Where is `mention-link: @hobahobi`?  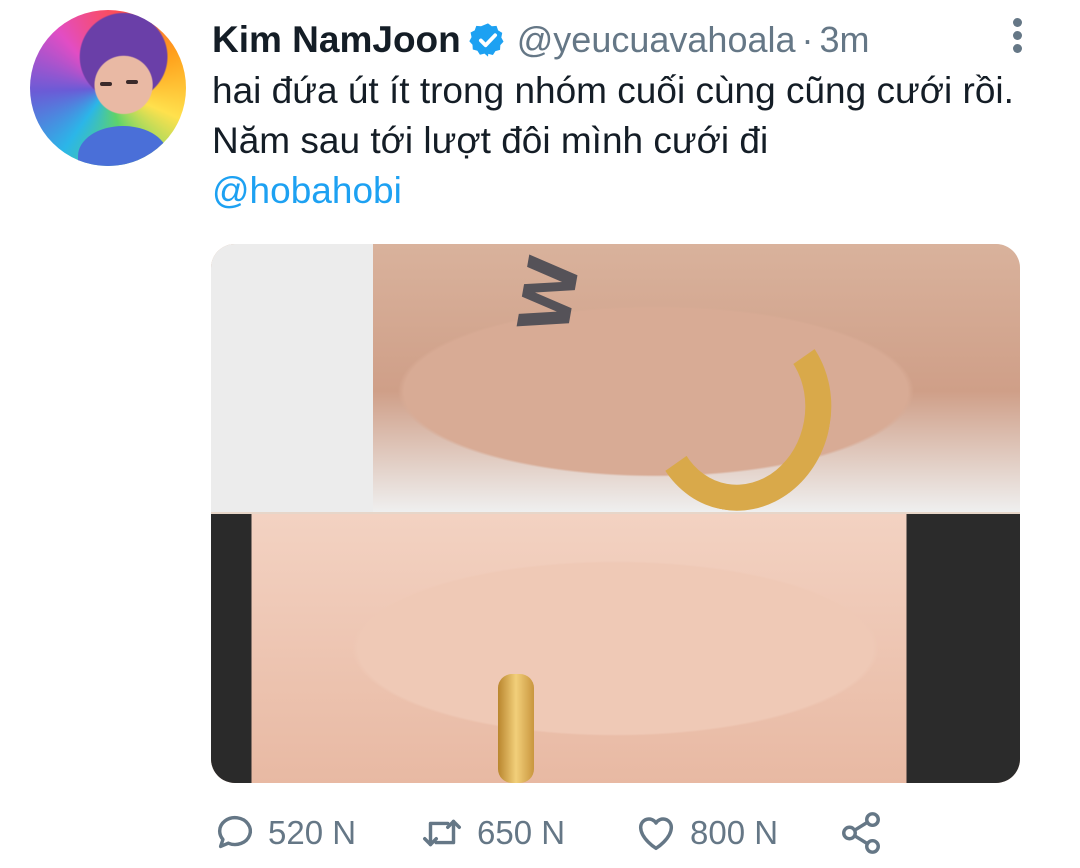 mention-link: @hobahobi is located at coordinates (307, 190).